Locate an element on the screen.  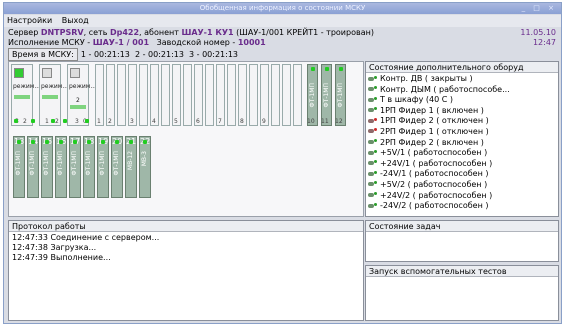
card-slot-12: ФТ-1МП is located at coordinates (340, 95).